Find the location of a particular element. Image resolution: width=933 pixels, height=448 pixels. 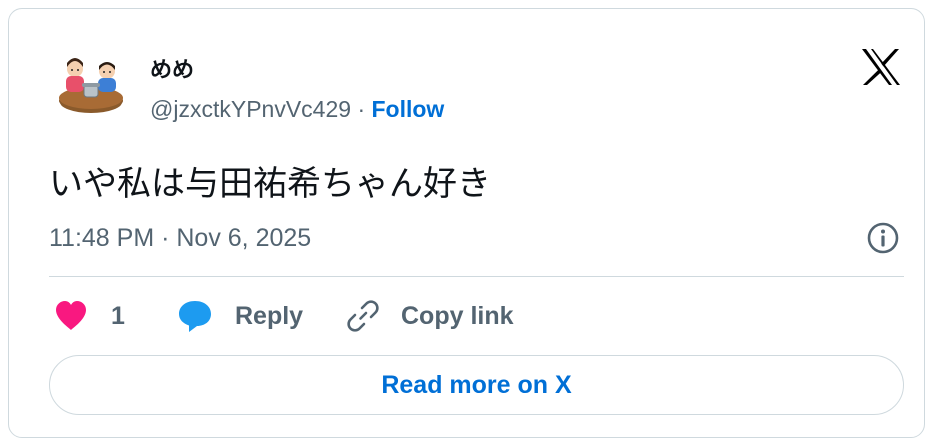

info-icon is located at coordinates (883, 238).